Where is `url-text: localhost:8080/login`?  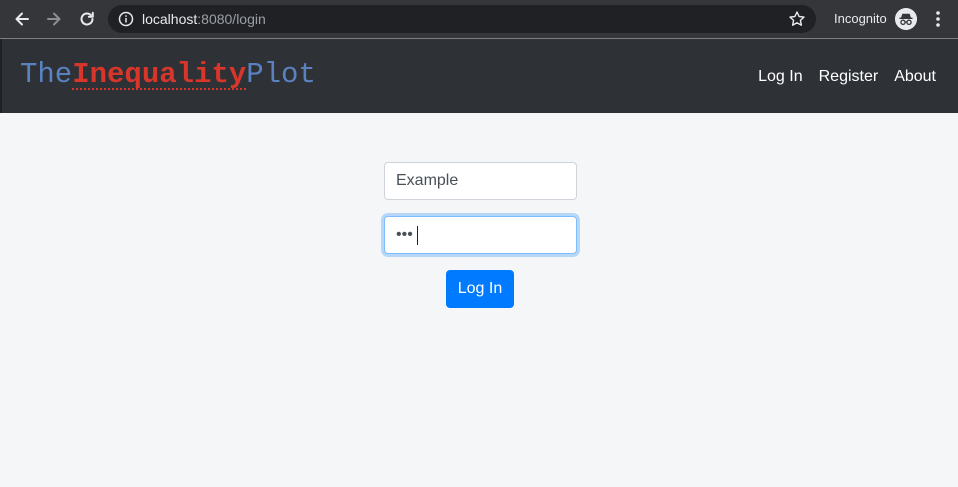 url-text: localhost:8080/login is located at coordinates (204, 19).